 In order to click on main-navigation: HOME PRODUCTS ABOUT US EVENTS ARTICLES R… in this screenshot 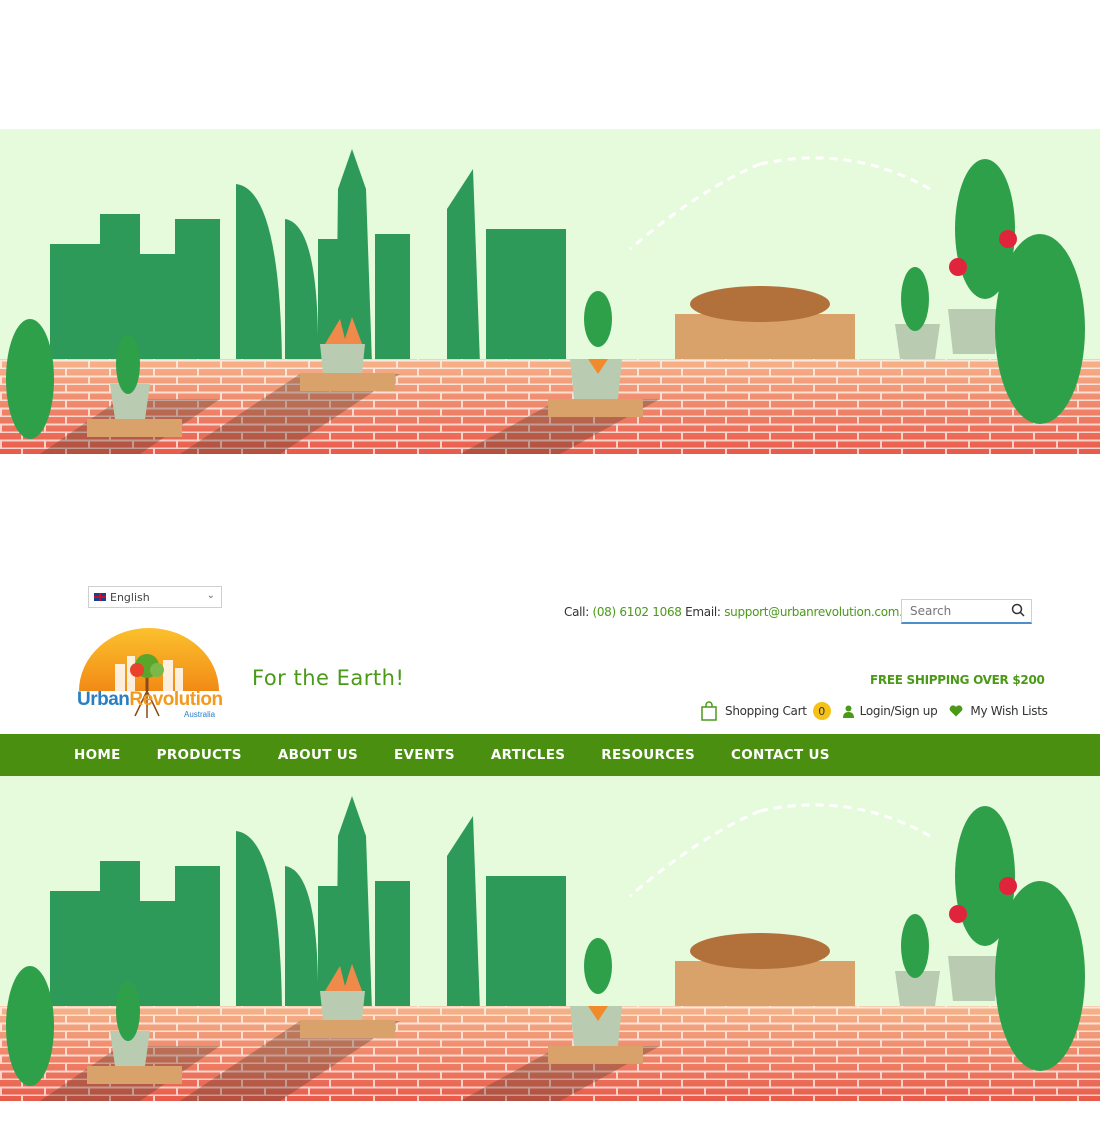, I will do `click(550, 755)`.